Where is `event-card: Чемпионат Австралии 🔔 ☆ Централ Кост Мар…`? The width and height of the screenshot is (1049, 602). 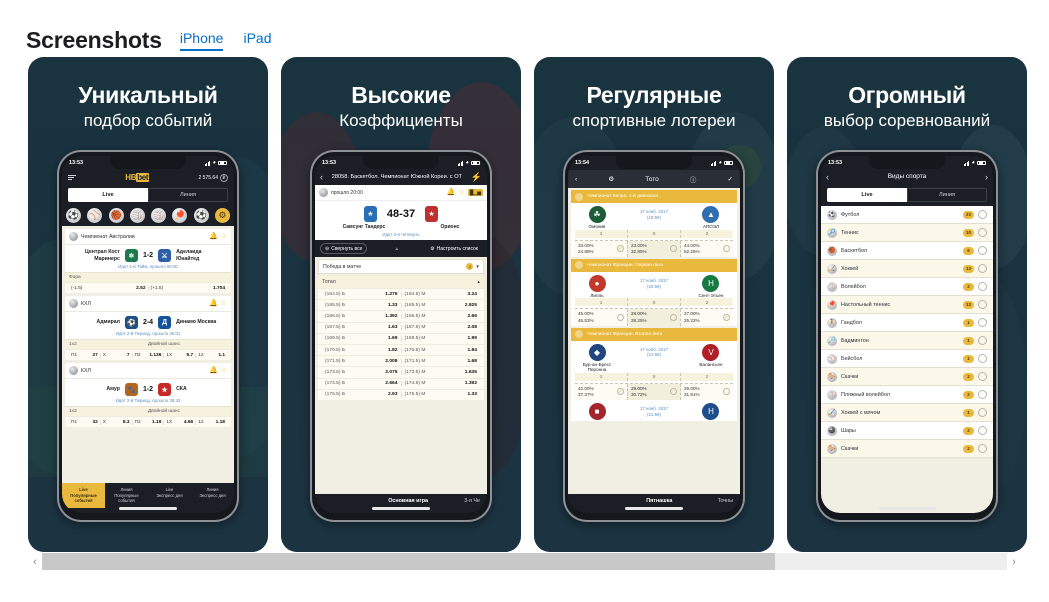 event-card: Чемпионат Австралии 🔔 ☆ Централ Кост Мар… is located at coordinates (148, 261).